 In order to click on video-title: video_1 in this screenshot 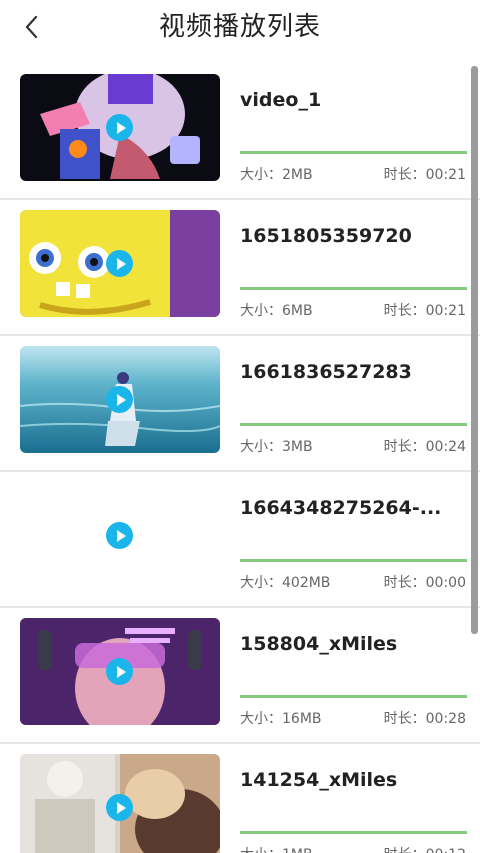, I will do `click(281, 100)`.